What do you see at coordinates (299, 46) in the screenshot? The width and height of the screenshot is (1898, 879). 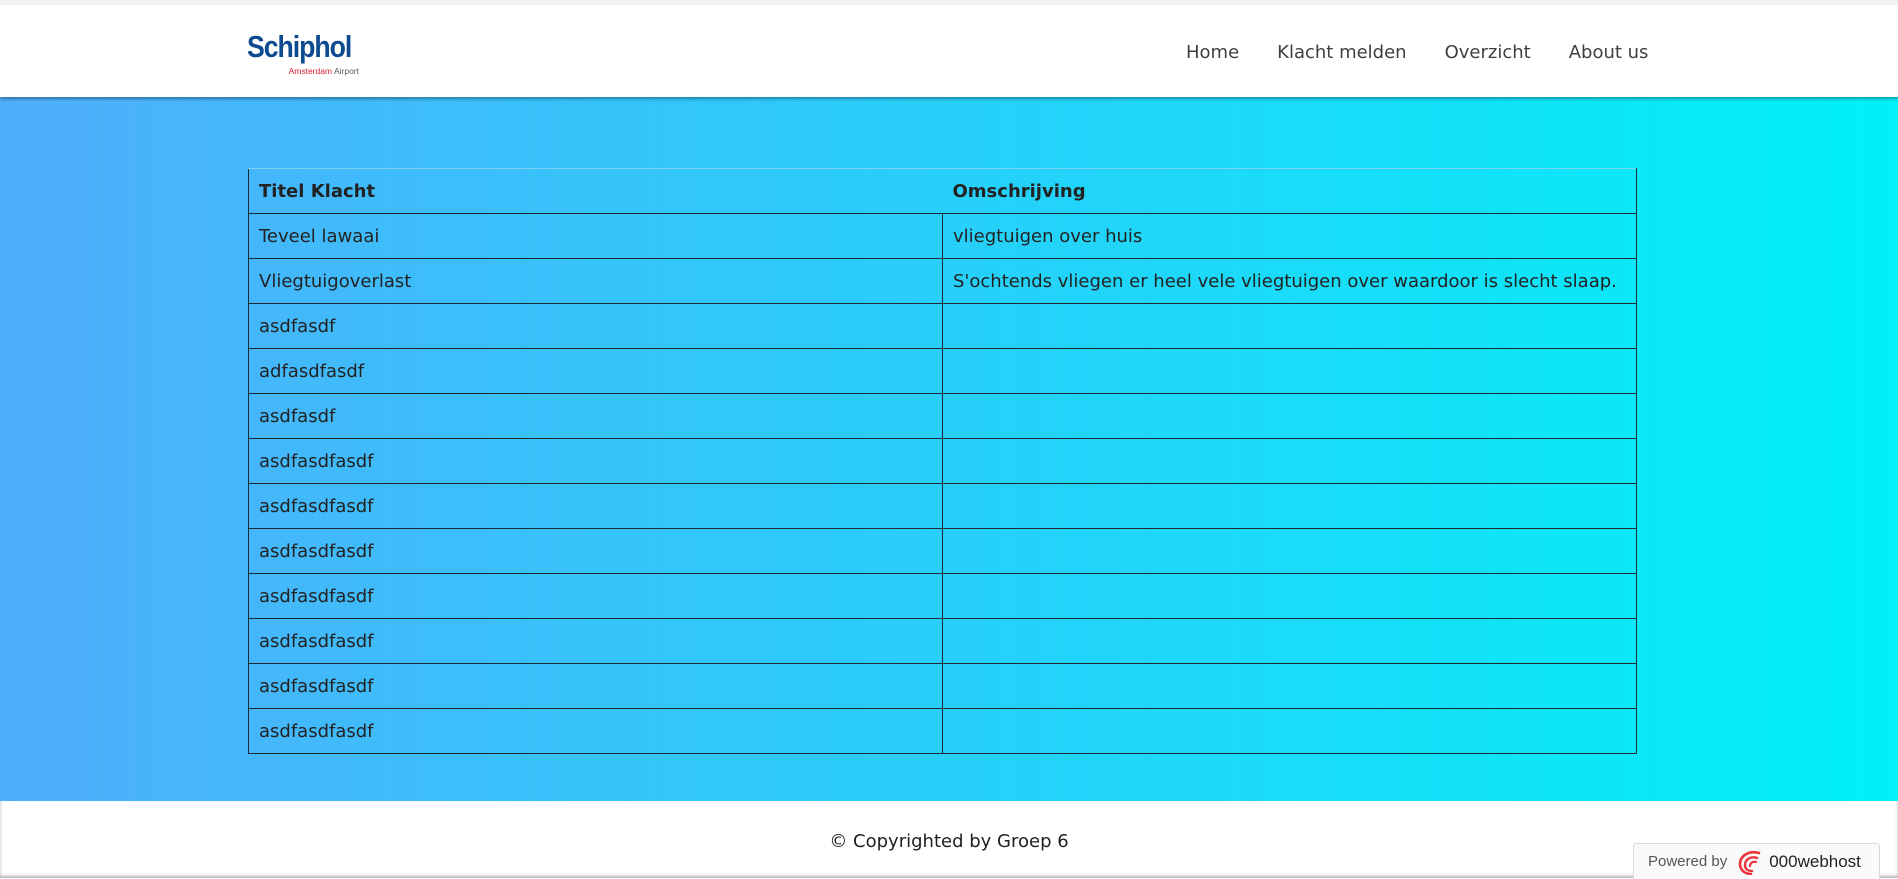 I see `logo-wordmark: Schiphol` at bounding box center [299, 46].